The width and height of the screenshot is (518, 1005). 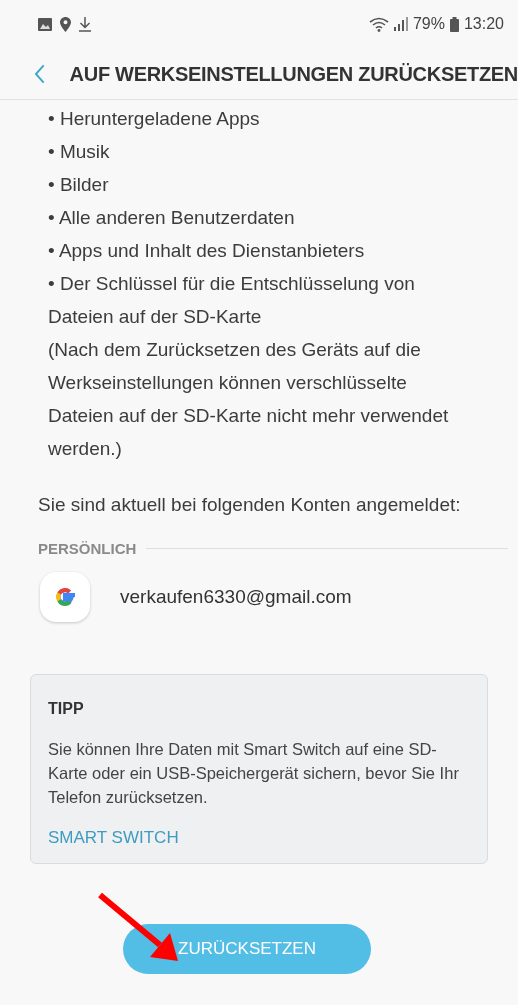 What do you see at coordinates (40, 73) in the screenshot?
I see `back-icon` at bounding box center [40, 73].